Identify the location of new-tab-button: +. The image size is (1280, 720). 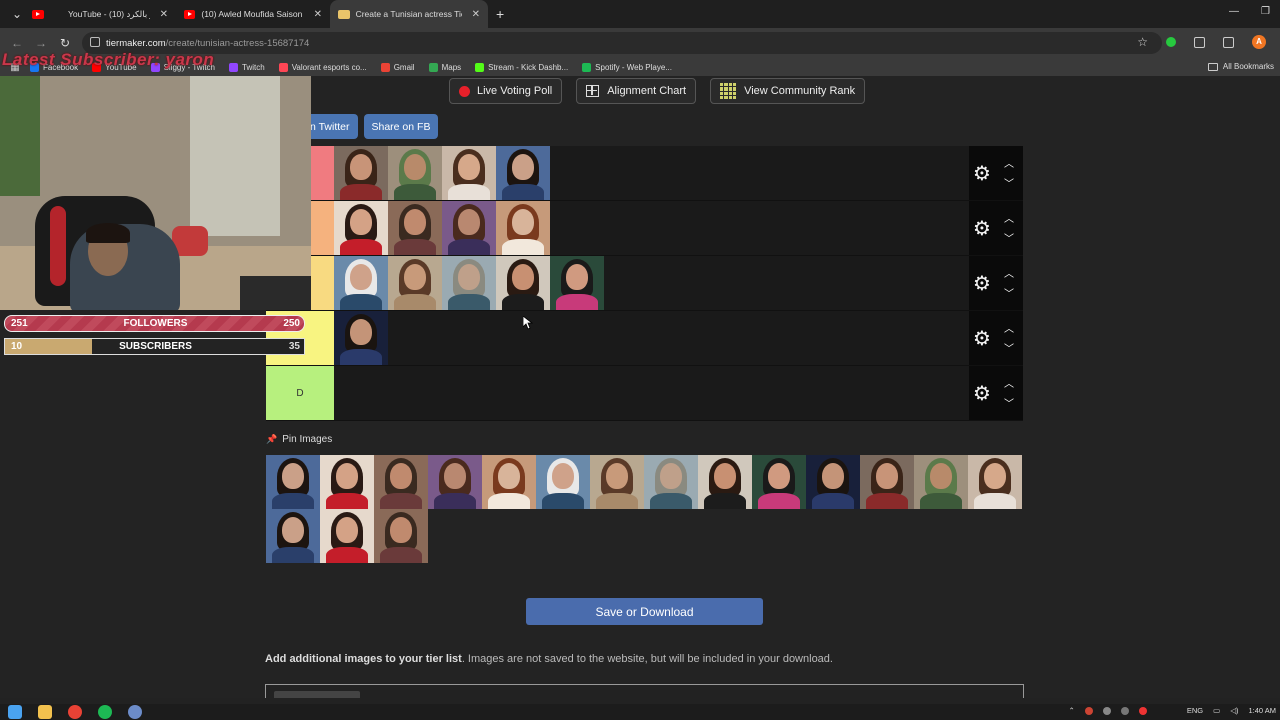
(500, 14).